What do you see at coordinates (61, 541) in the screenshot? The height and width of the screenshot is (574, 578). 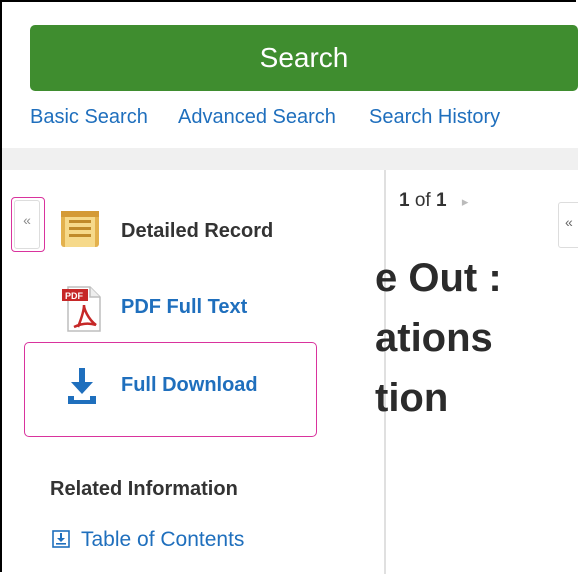 I see `toc-icon` at bounding box center [61, 541].